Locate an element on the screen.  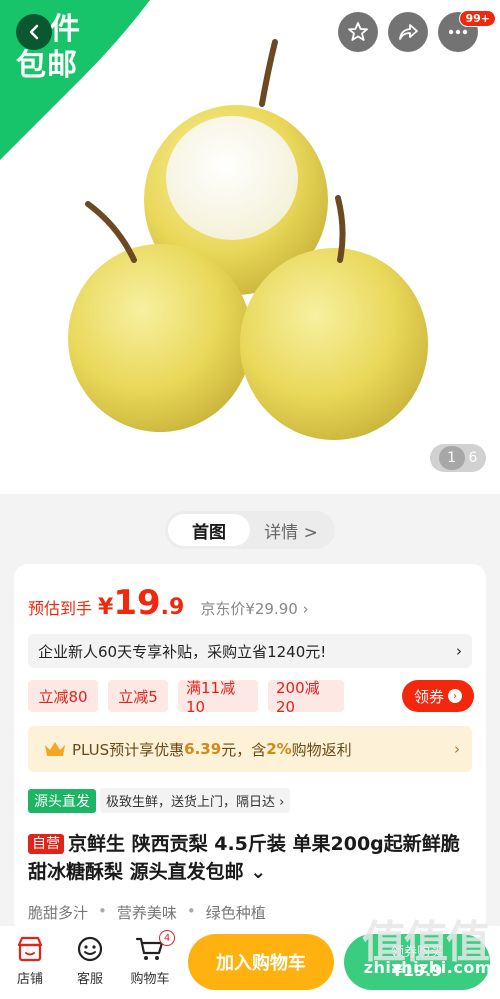
get-coupon-label: 领券 is located at coordinates (428, 696).